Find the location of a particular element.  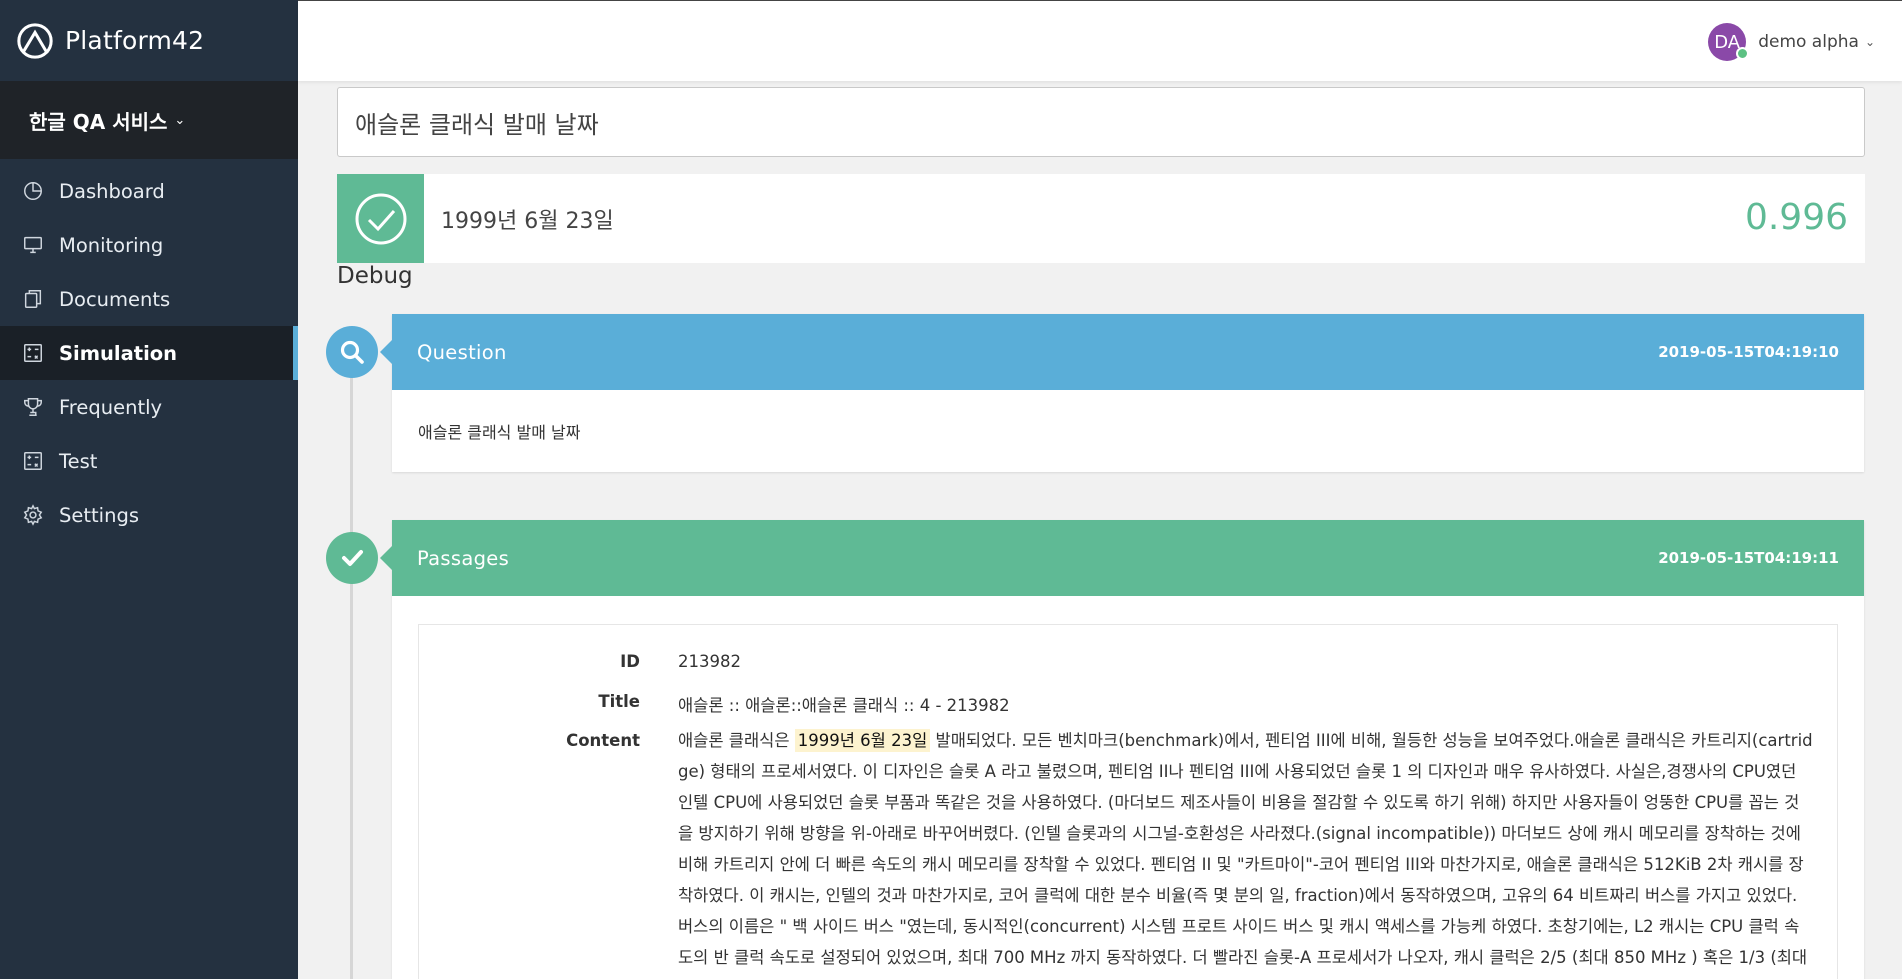

timeline-line is located at coordinates (351, 656).